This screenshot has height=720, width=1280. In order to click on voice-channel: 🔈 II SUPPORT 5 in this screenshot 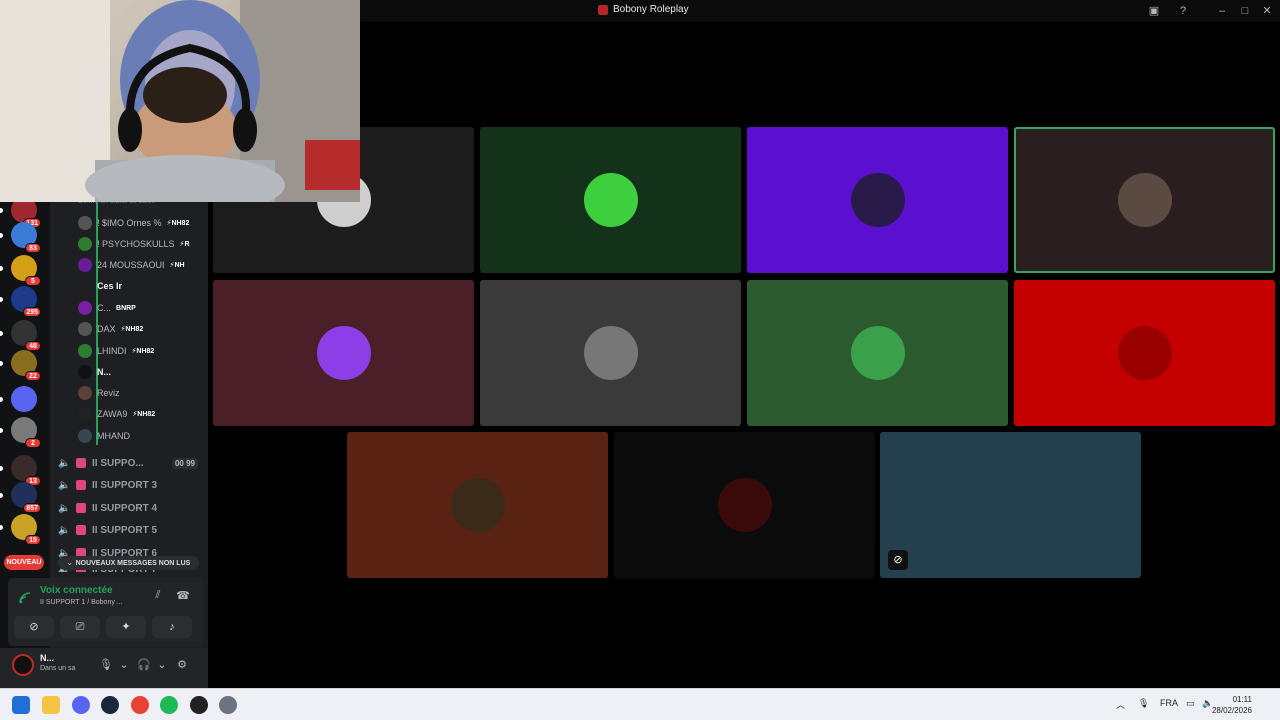, I will do `click(128, 530)`.